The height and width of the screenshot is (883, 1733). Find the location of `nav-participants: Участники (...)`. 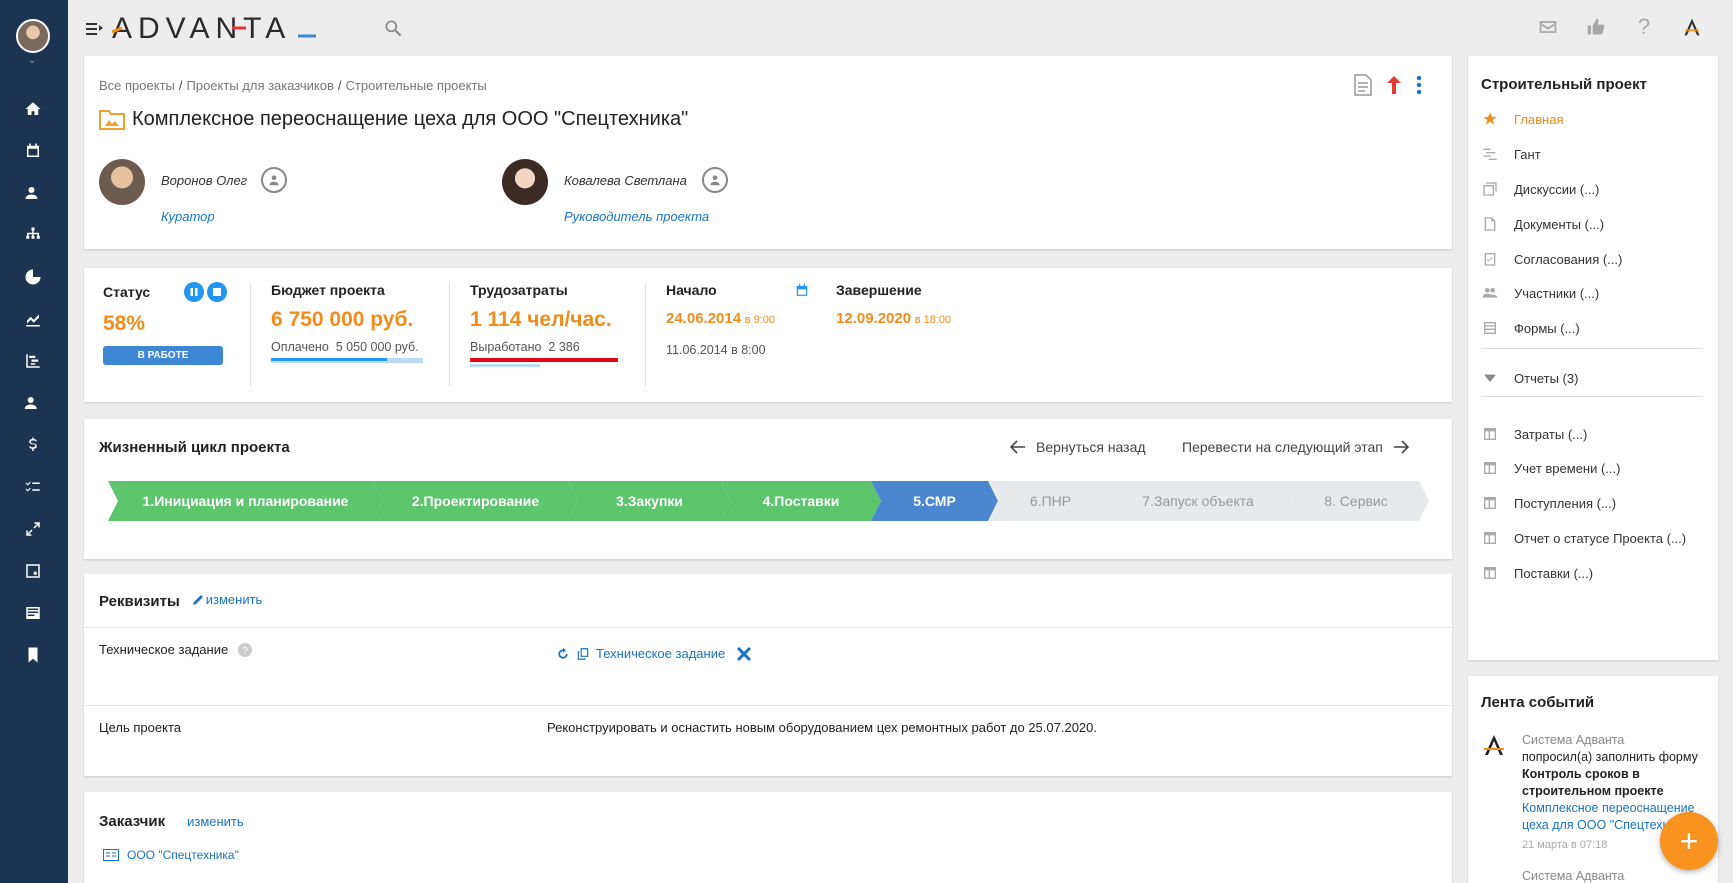

nav-participants: Участники (...) is located at coordinates (1540, 293).